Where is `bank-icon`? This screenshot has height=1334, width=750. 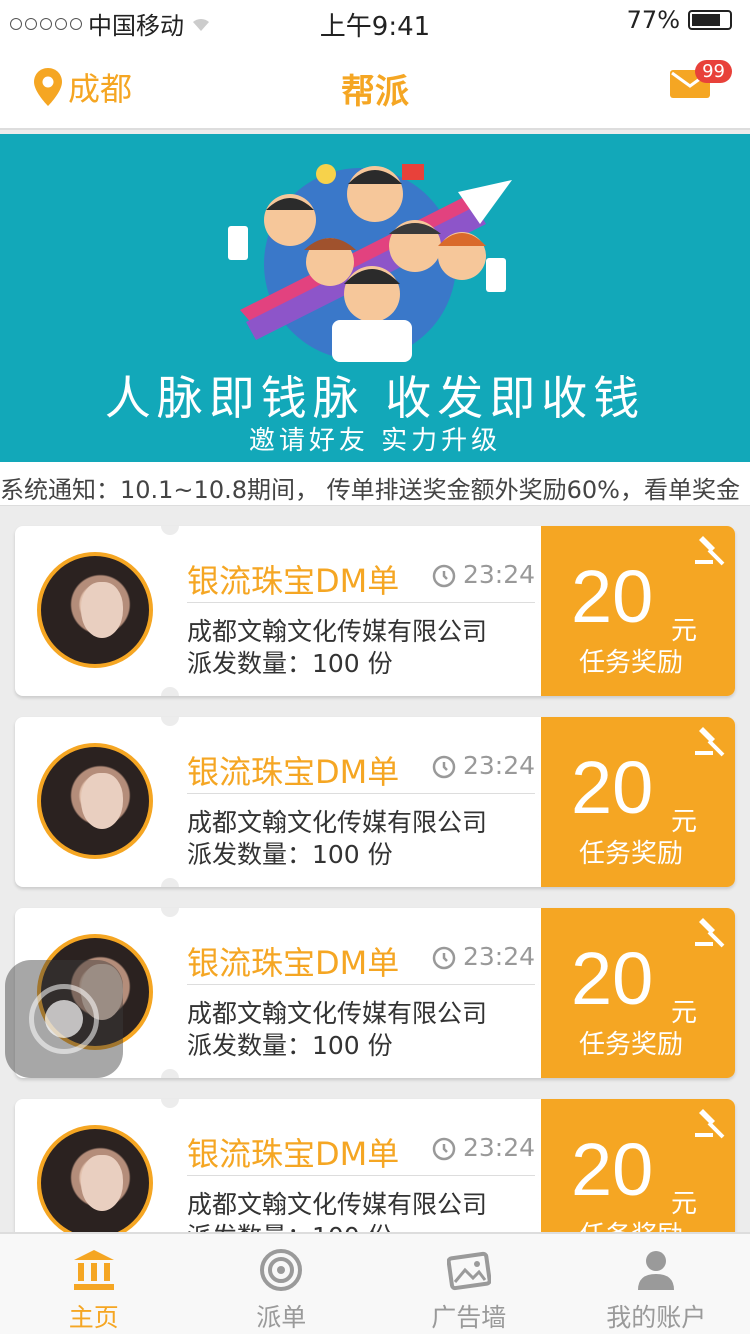 bank-icon is located at coordinates (93, 1270).